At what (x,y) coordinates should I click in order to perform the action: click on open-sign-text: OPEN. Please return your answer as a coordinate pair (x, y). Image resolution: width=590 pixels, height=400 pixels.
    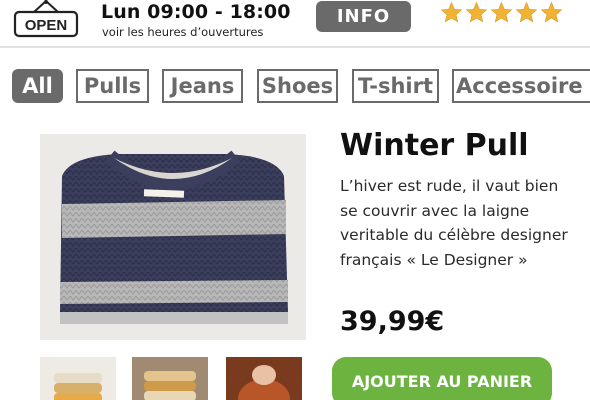
    Looking at the image, I should click on (46, 25).